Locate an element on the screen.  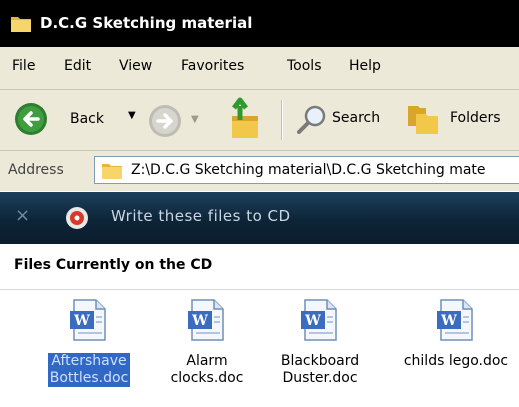
menu-file: File is located at coordinates (23, 66).